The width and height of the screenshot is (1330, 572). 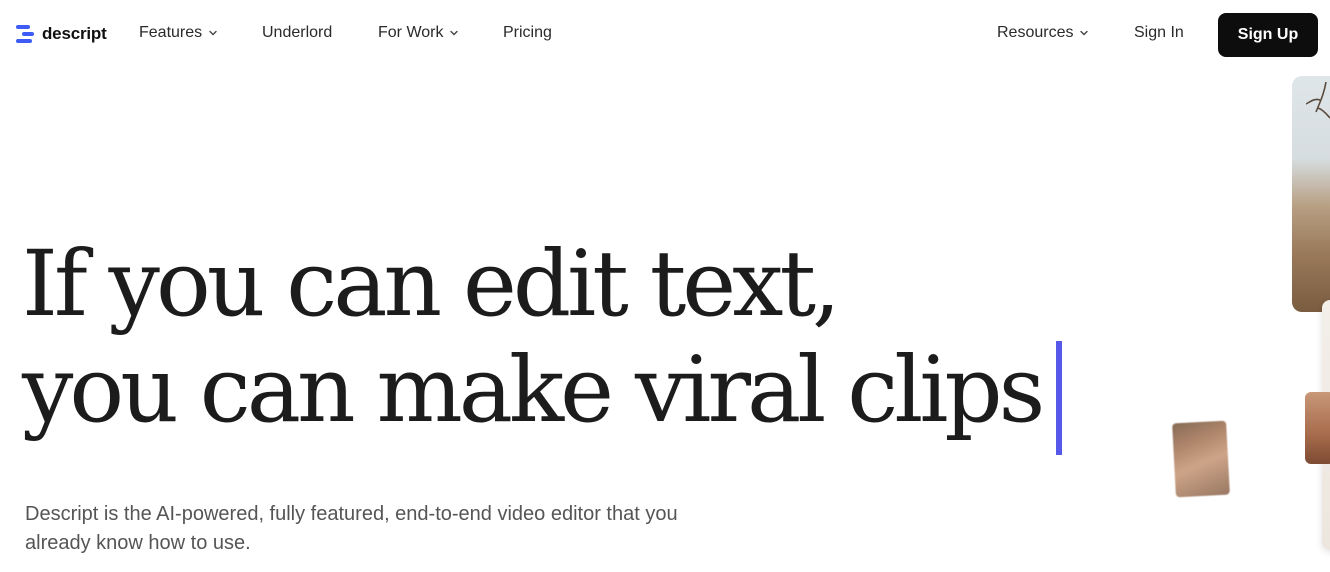 I want to click on nav-item-for-work: For Work, so click(x=418, y=33).